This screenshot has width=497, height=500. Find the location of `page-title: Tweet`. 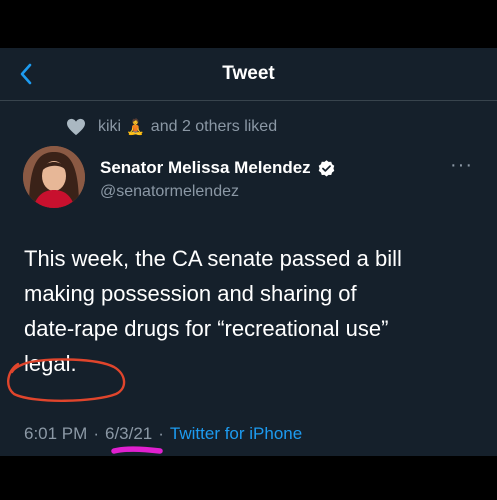

page-title: Tweet is located at coordinates (248, 73).